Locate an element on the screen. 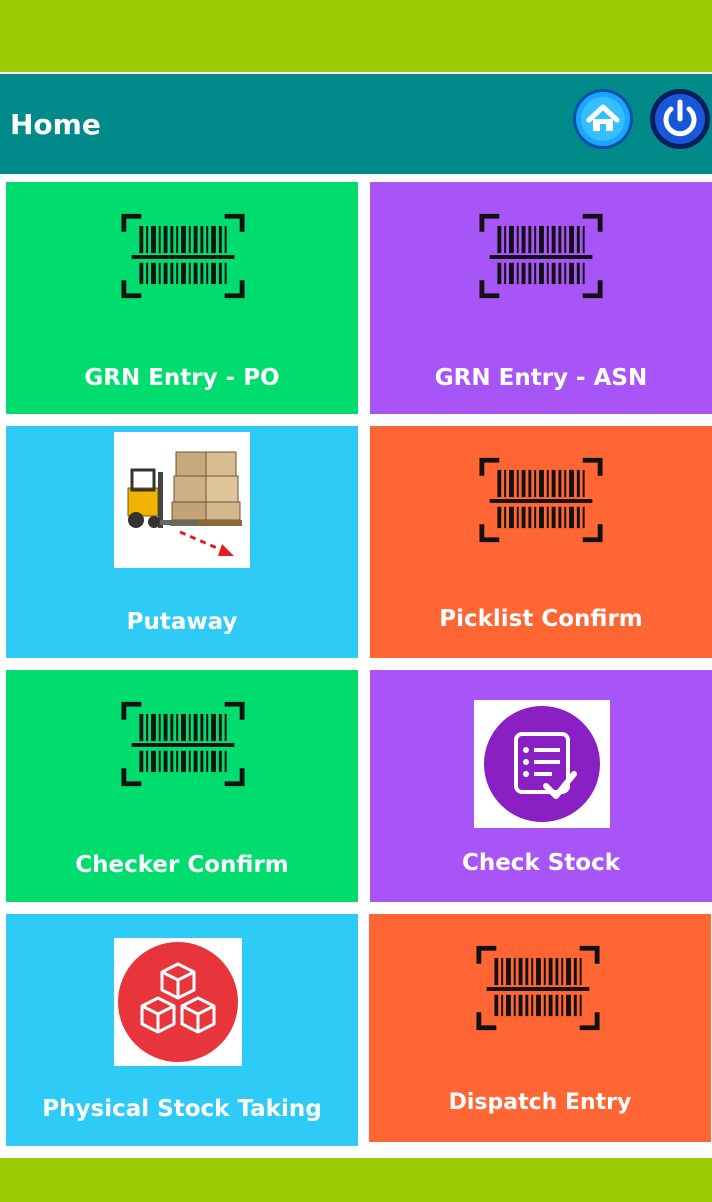  bottom-bar is located at coordinates (356, 1180).